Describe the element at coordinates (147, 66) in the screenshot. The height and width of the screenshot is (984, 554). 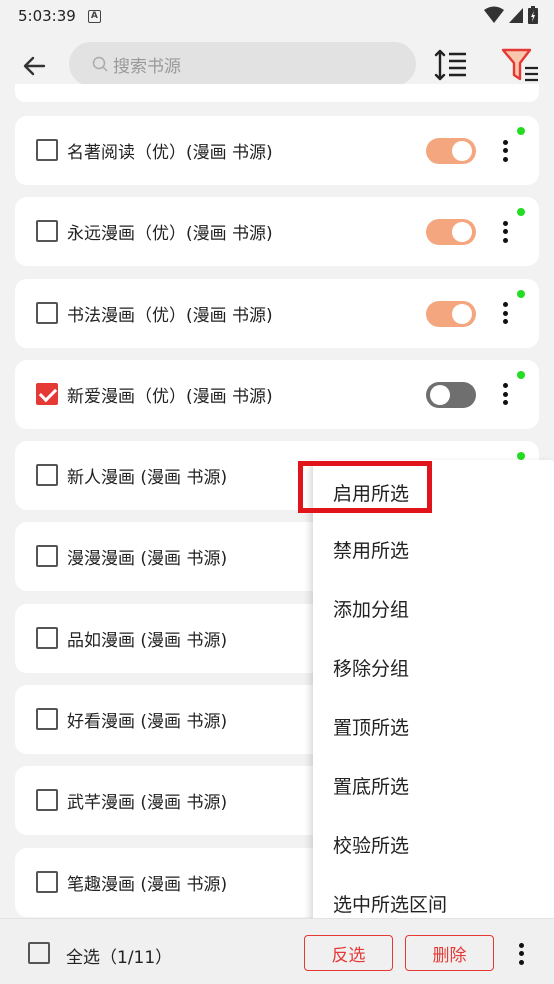
I see `search-placeholder: 搜索书源` at that location.